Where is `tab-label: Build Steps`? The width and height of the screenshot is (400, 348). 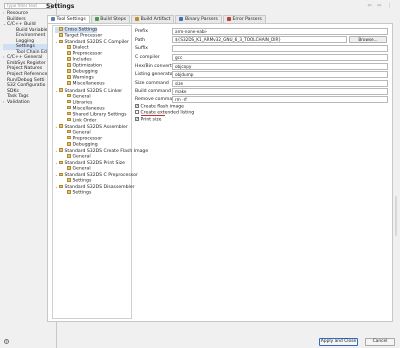
tab-label: Build Steps is located at coordinates (113, 19).